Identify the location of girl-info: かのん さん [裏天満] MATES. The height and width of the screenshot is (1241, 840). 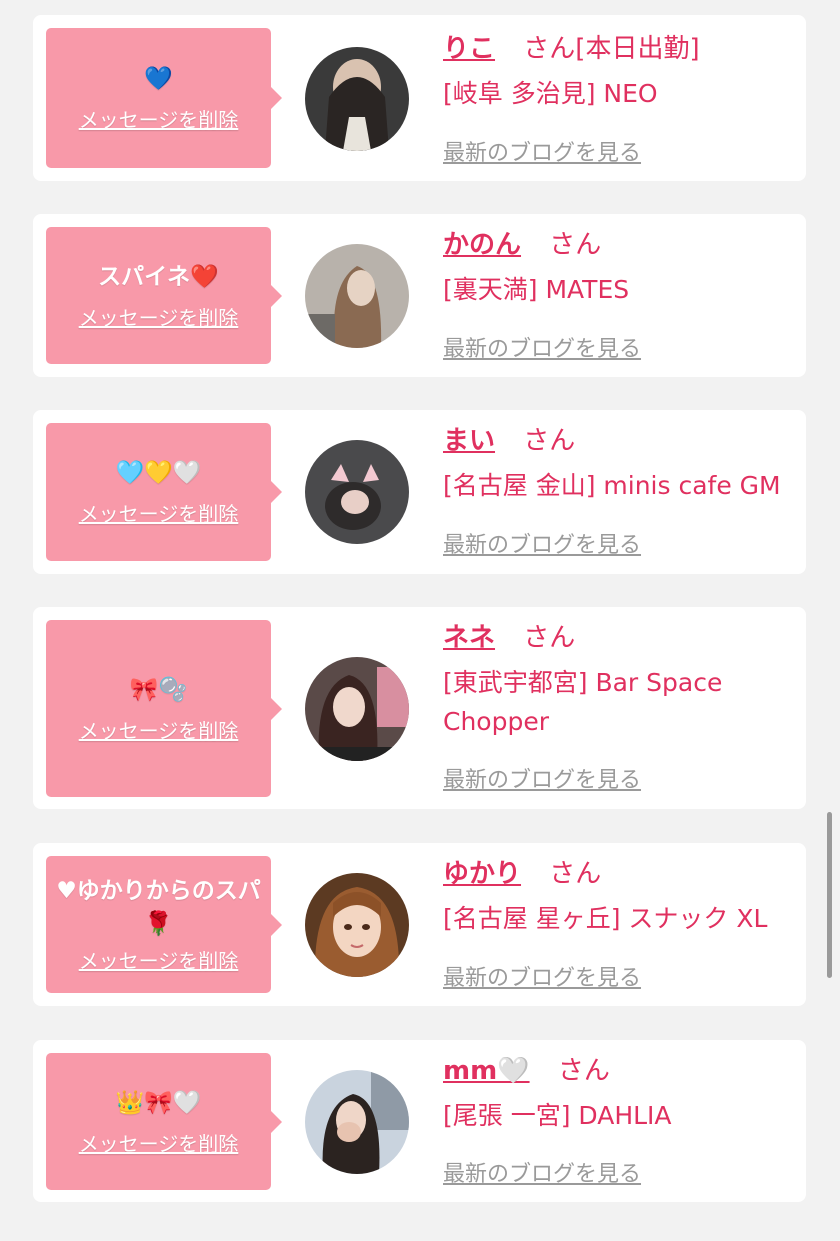
(618, 268).